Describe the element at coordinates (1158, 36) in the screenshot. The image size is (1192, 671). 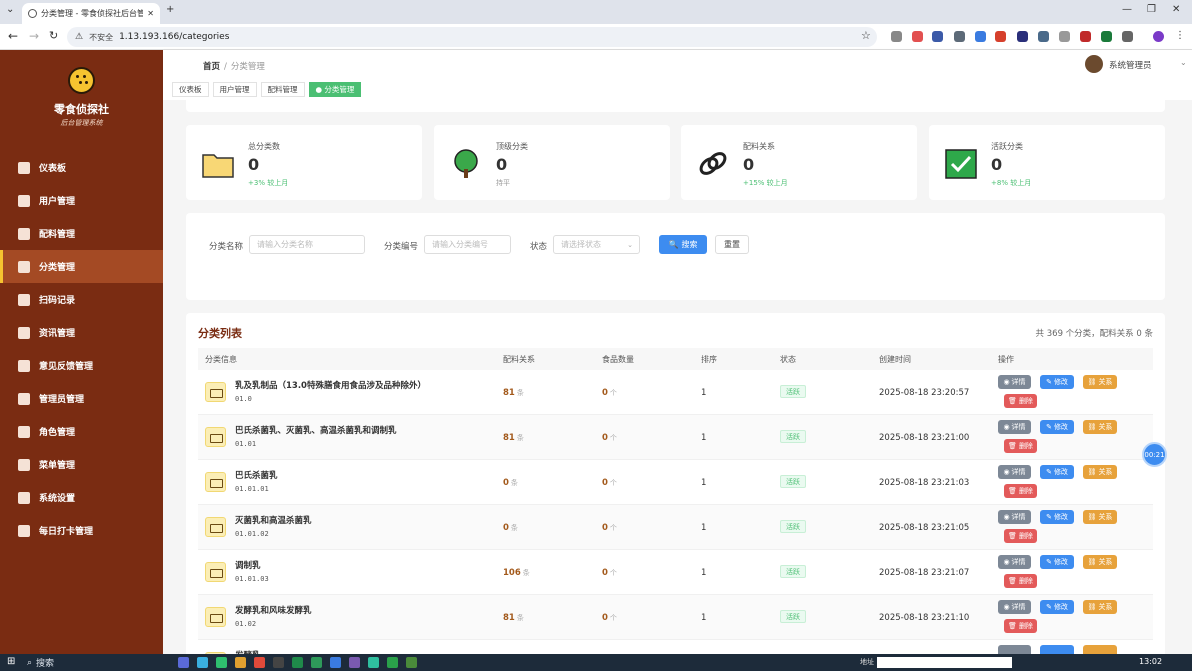
I see `profile-avatar-icon` at that location.